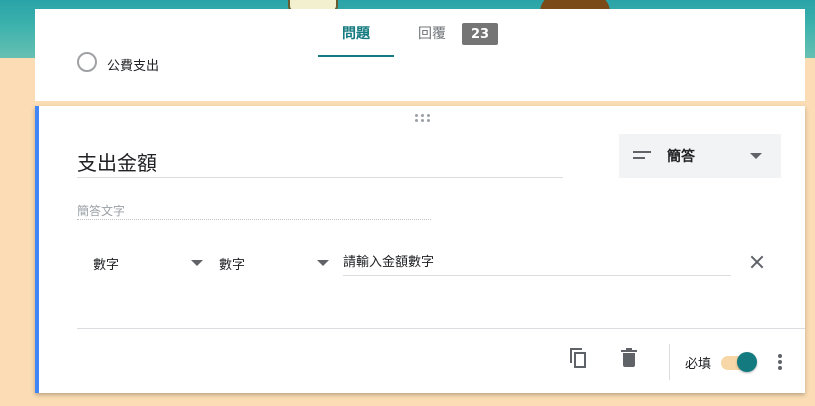 The image size is (815, 406). What do you see at coordinates (420, 76) in the screenshot?
I see `previous-question-card: 公費支出` at bounding box center [420, 76].